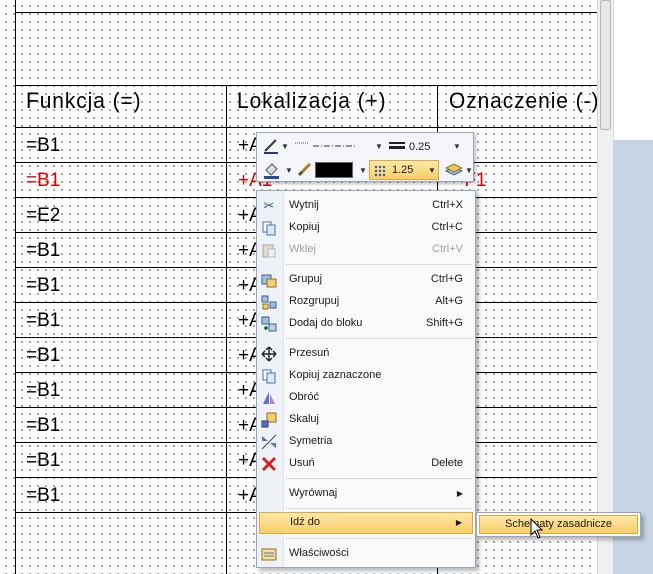 This screenshot has width=653, height=574. What do you see at coordinates (84, 100) in the screenshot?
I see `column-header-funkcja: Funkcja (=)` at bounding box center [84, 100].